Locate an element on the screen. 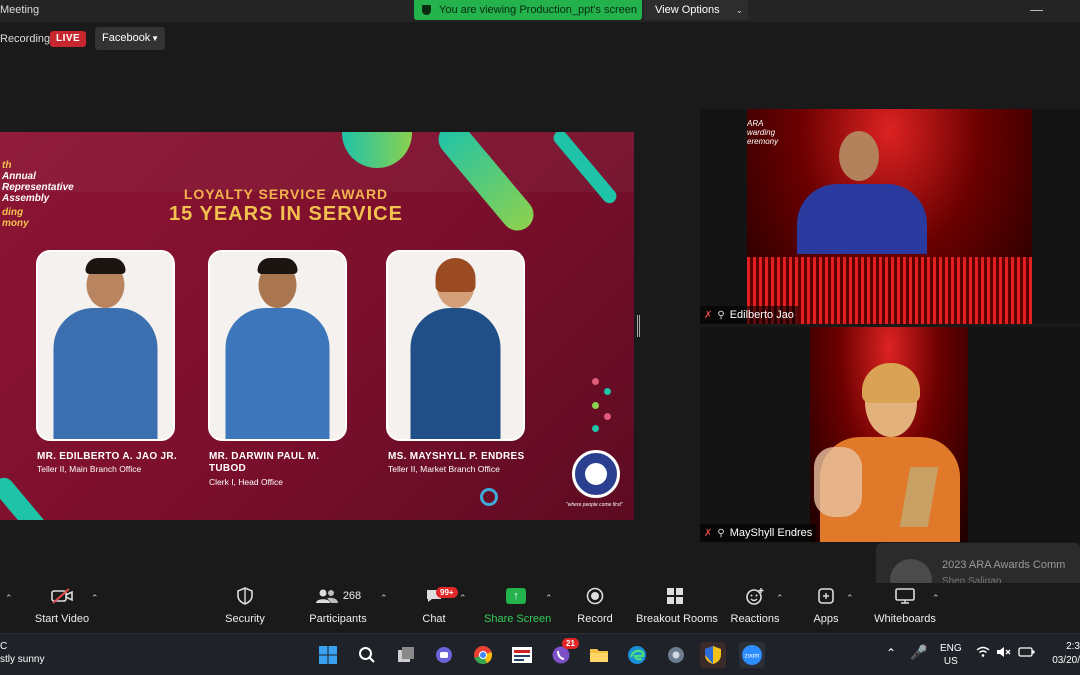 This screenshot has height=675, width=1080. breakout-rooms-button: Breakout Rooms is located at coordinates (677, 604).